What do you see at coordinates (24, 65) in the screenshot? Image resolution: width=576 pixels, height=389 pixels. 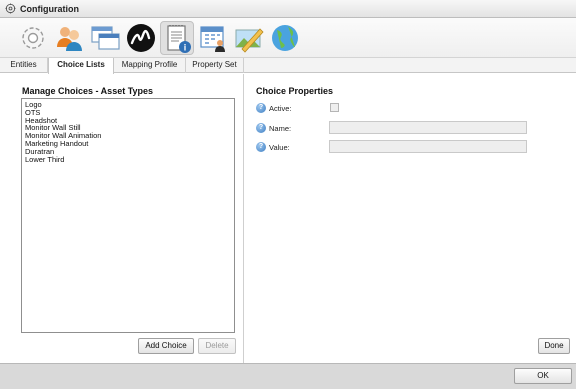 I see `tab-entities: Entities` at bounding box center [24, 65].